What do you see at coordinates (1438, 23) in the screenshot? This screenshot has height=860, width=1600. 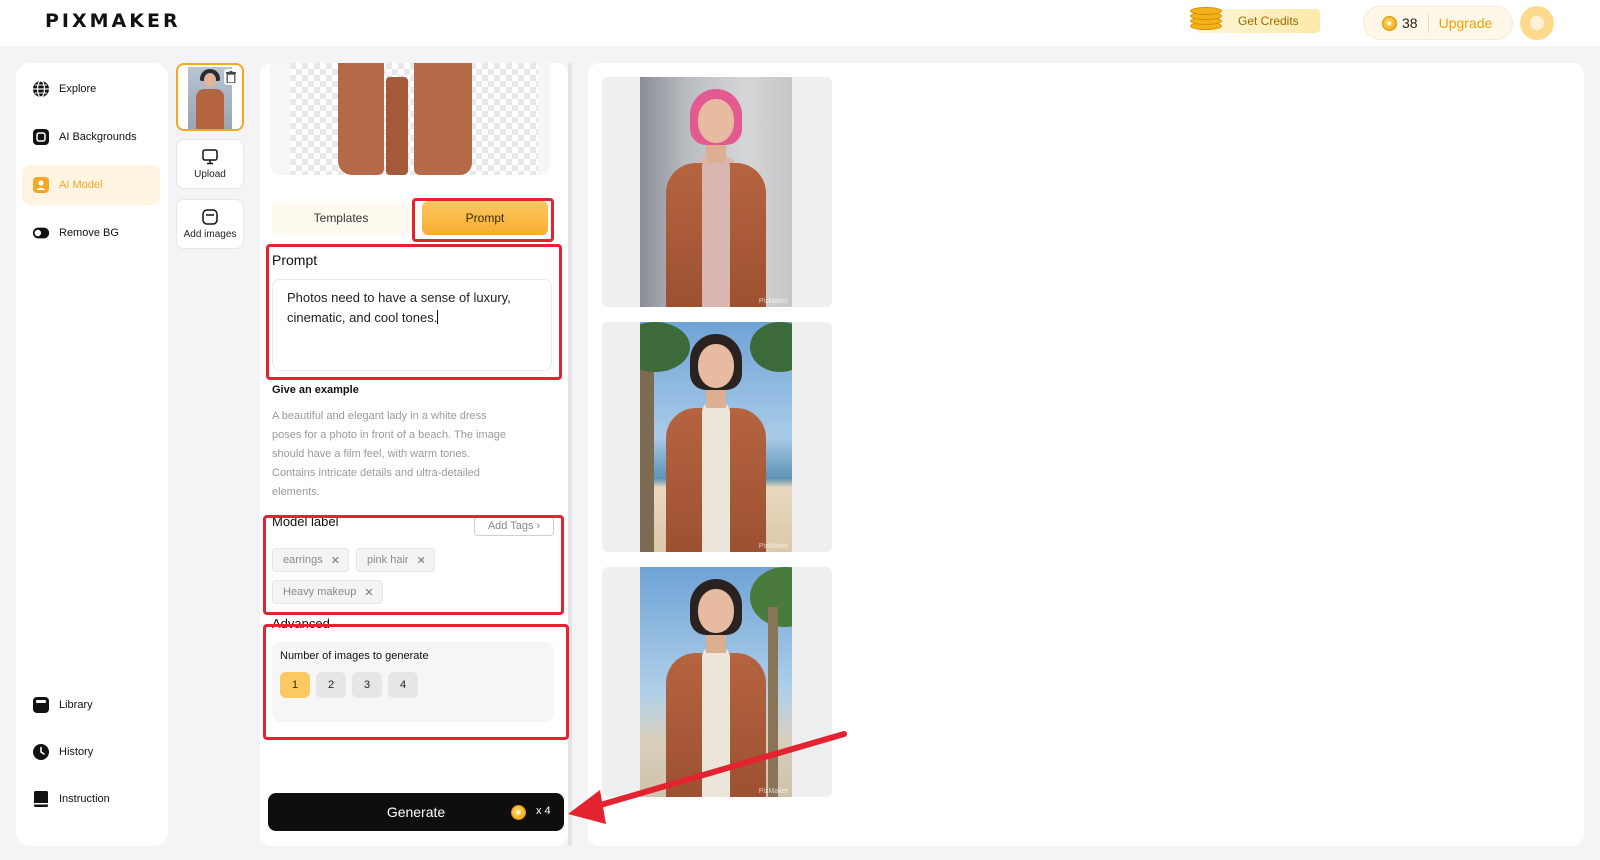 I see `credits-pill: ★ 38 Upgrade` at bounding box center [1438, 23].